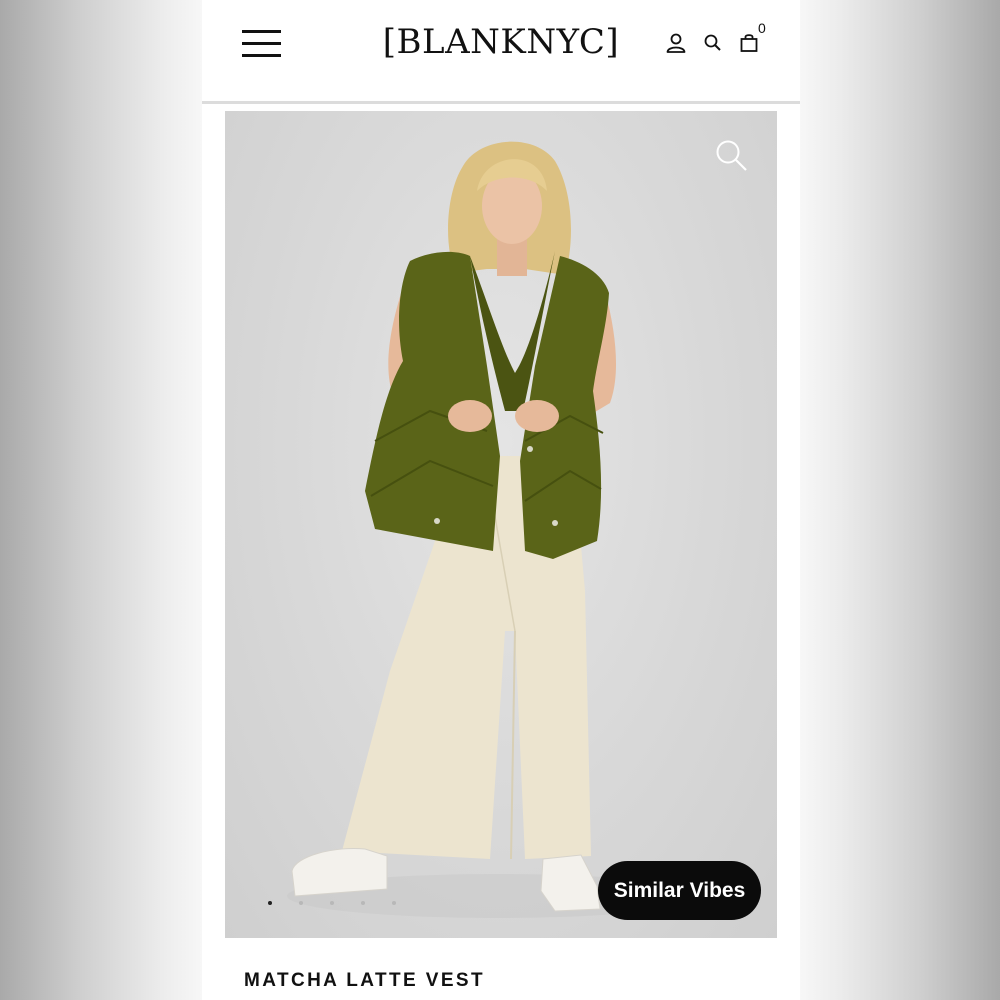  Describe the element at coordinates (679, 890) in the screenshot. I see `similar-vibes-button: Similar Vibes` at that location.